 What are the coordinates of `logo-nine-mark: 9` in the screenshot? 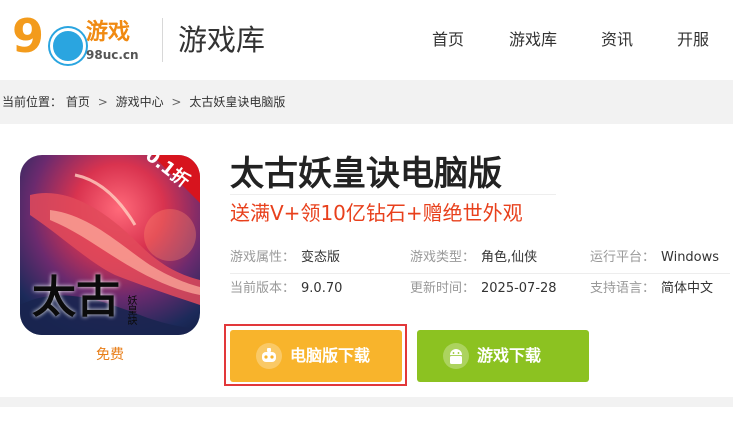 It's located at (28, 36).